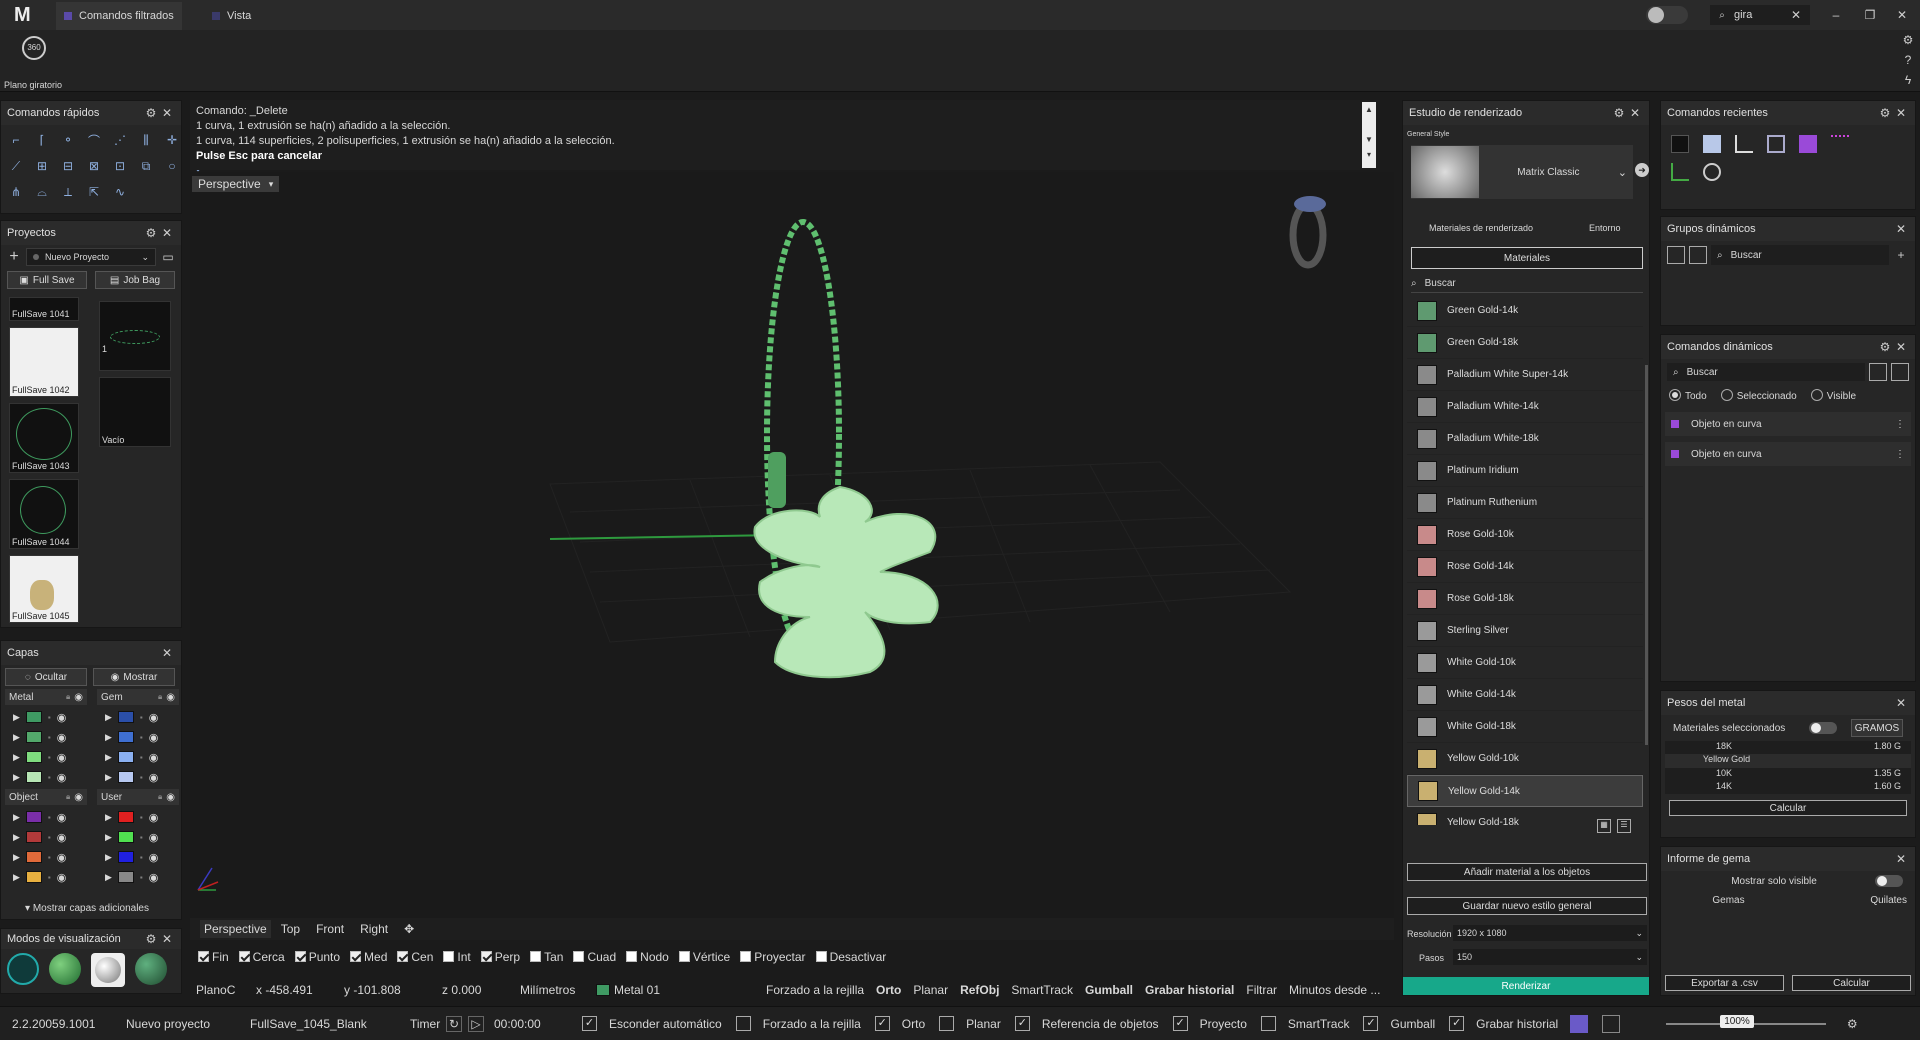 The width and height of the screenshot is (1920, 1040). Describe the element at coordinates (108, 970) in the screenshot. I see `rendered-mode-icon` at that location.